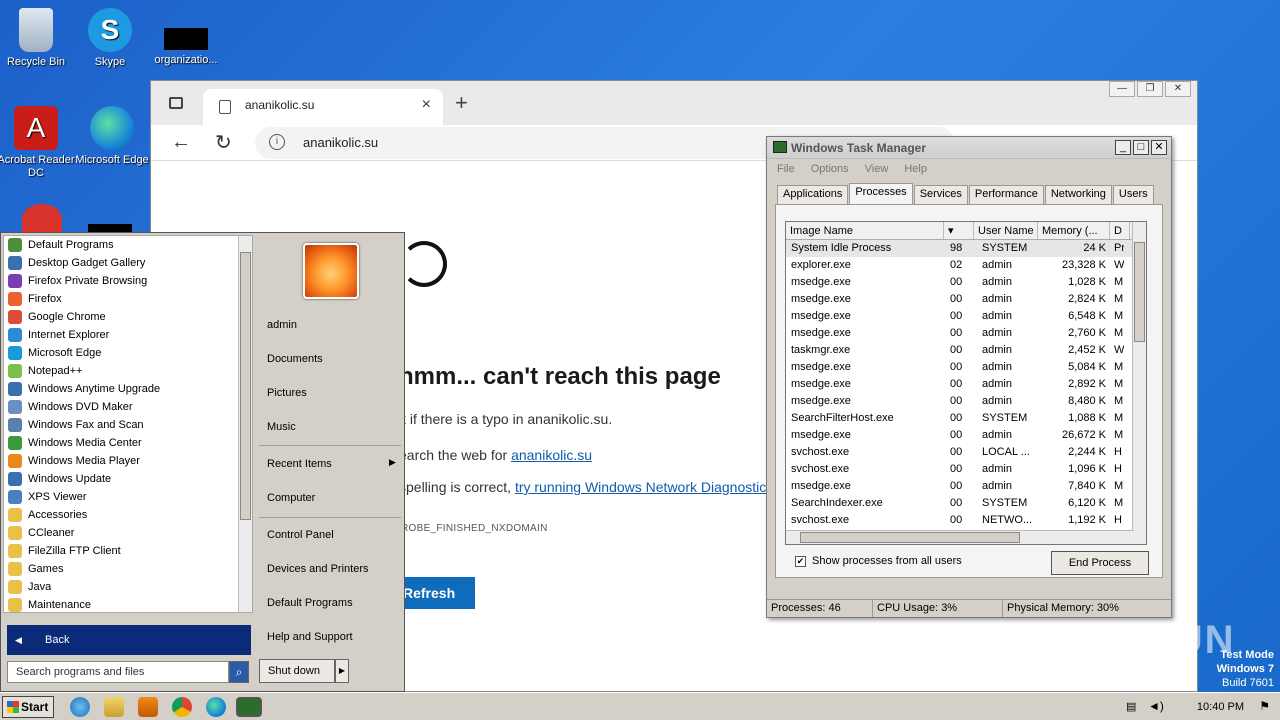 The height and width of the screenshot is (720, 1280). What do you see at coordinates (966, 418) in the screenshot?
I see `process-row: SearchFilterHost.exe 00 SYSTEM 1,088 K M` at bounding box center [966, 418].